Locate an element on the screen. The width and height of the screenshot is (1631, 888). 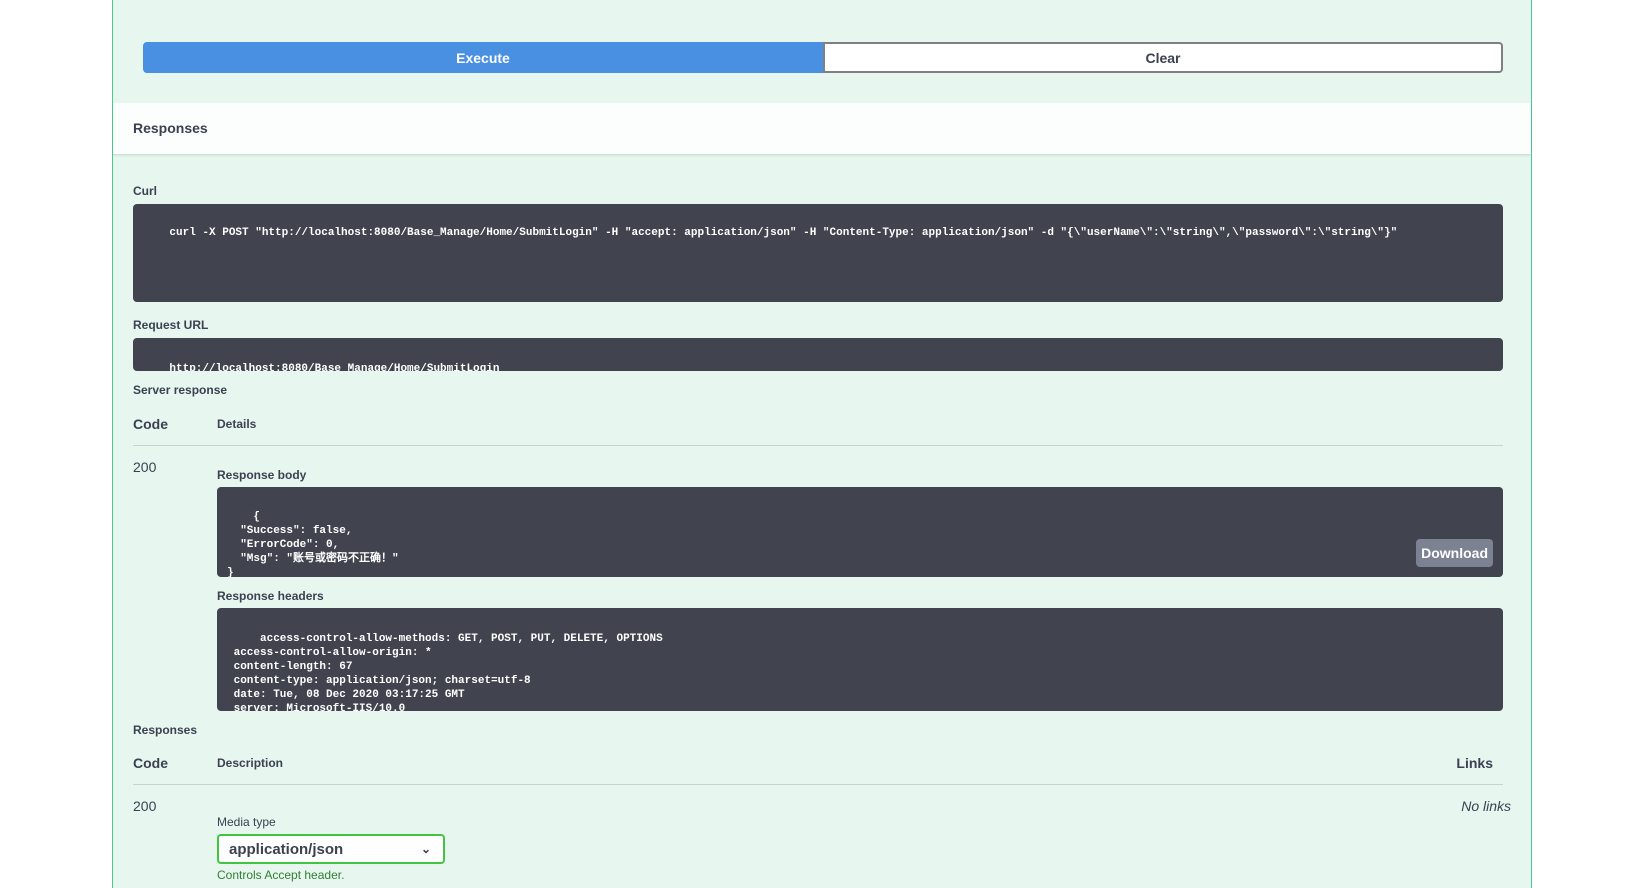
curl-label: Curl is located at coordinates (145, 191).